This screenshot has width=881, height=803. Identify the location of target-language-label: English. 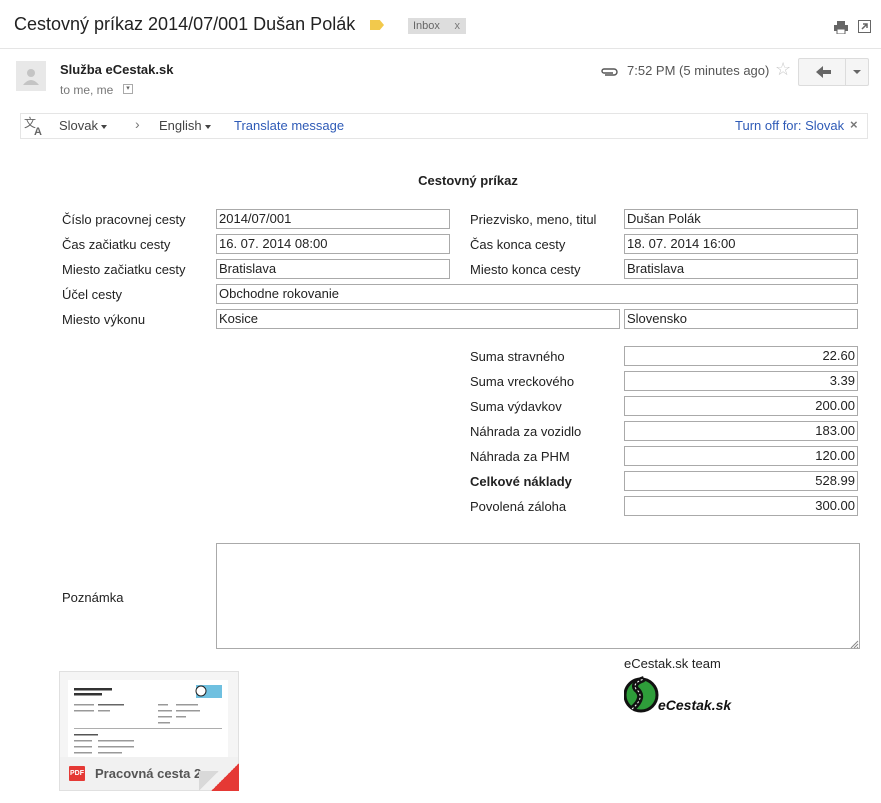
(180, 125).